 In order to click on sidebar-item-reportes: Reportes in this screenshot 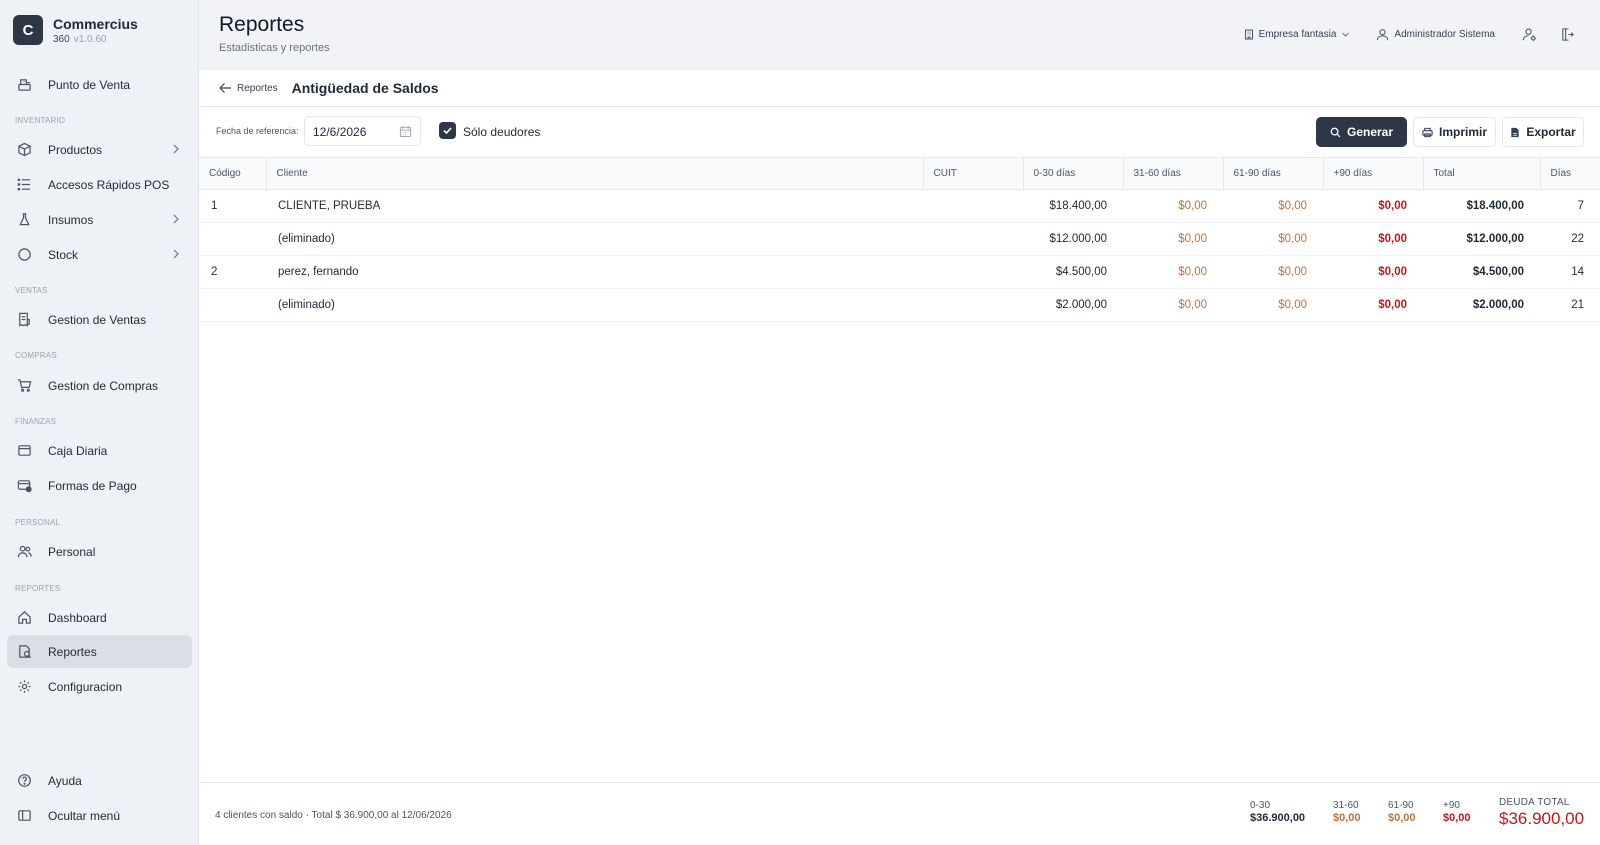, I will do `click(99, 651)`.